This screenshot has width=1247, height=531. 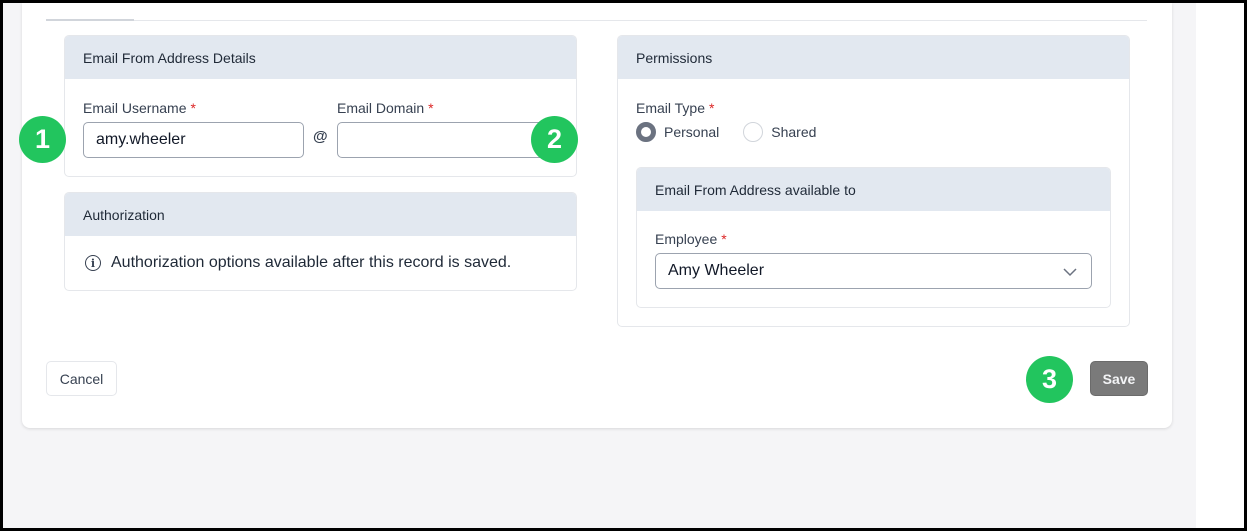 What do you see at coordinates (873, 57) in the screenshot?
I see `permissions-header: Permissions` at bounding box center [873, 57].